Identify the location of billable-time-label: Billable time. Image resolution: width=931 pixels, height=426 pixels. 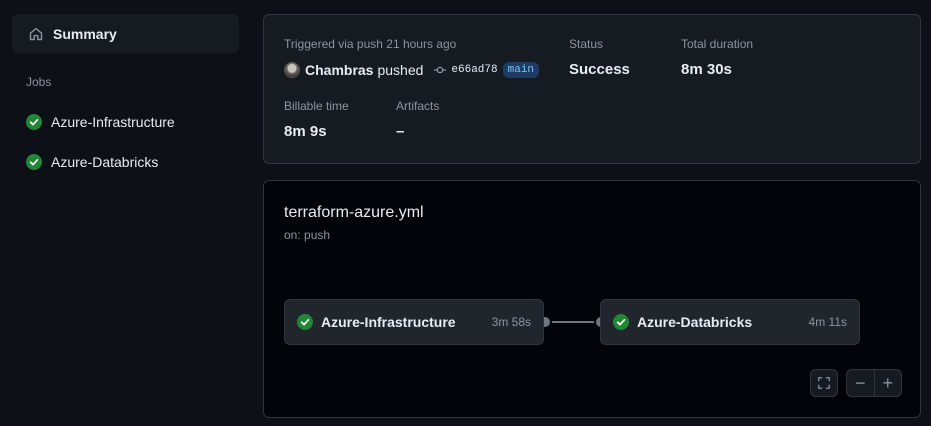
(316, 106).